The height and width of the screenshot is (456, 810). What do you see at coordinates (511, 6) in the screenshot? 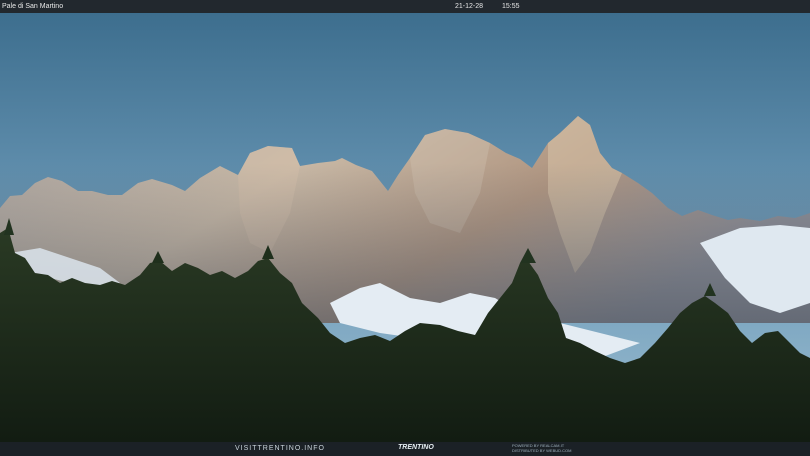
I see `time-label: 15:55` at bounding box center [511, 6].